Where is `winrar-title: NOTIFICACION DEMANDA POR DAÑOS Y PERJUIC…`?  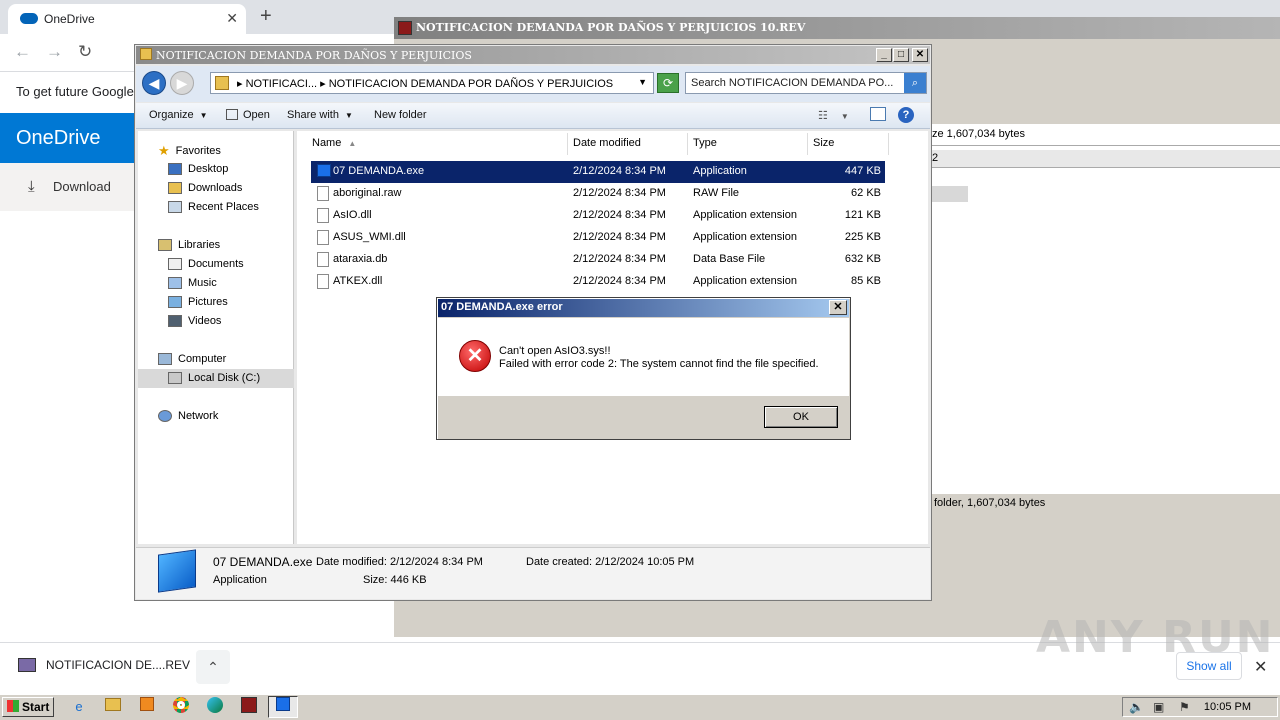 winrar-title: NOTIFICACION DEMANDA POR DAÑOS Y PERJUIC… is located at coordinates (611, 27).